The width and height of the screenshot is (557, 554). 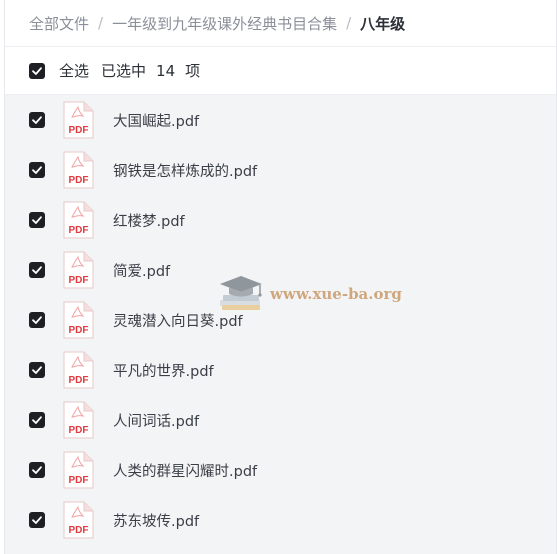 I want to click on selected-text: 已选中, so click(x=124, y=71).